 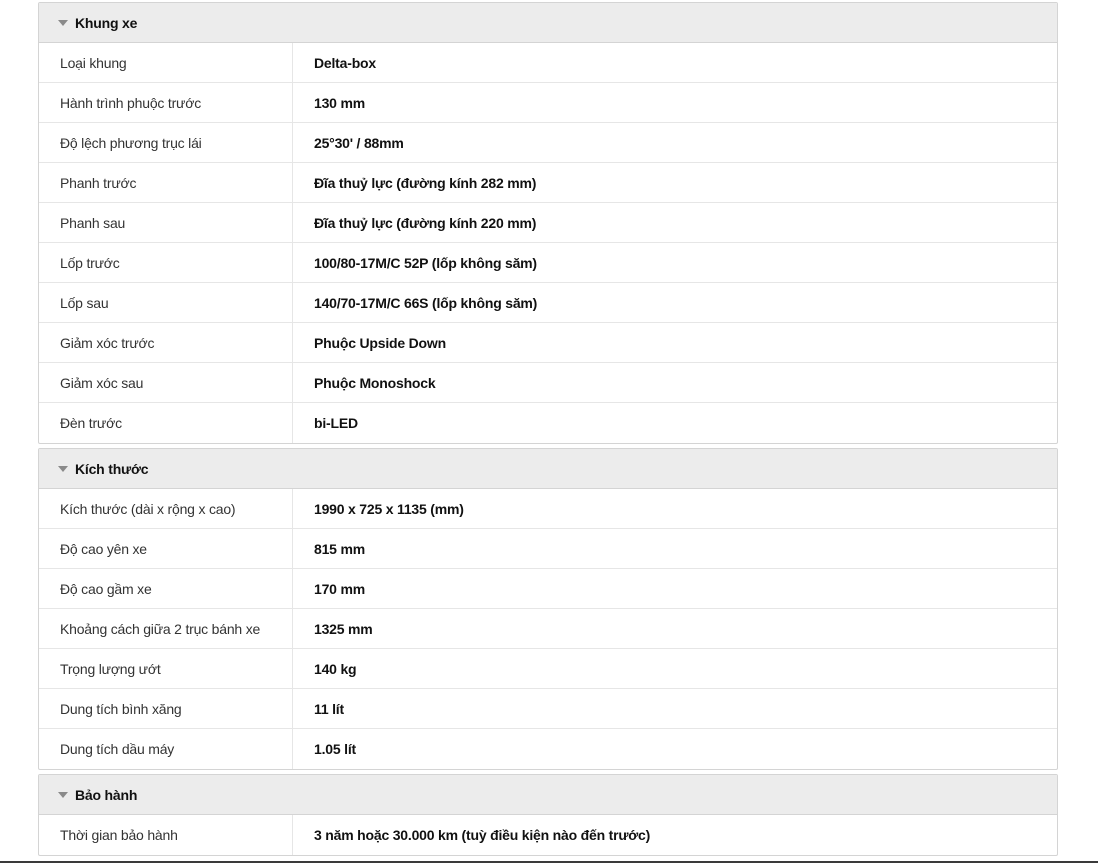 I want to click on spec-value: Delta-box, so click(x=345, y=62).